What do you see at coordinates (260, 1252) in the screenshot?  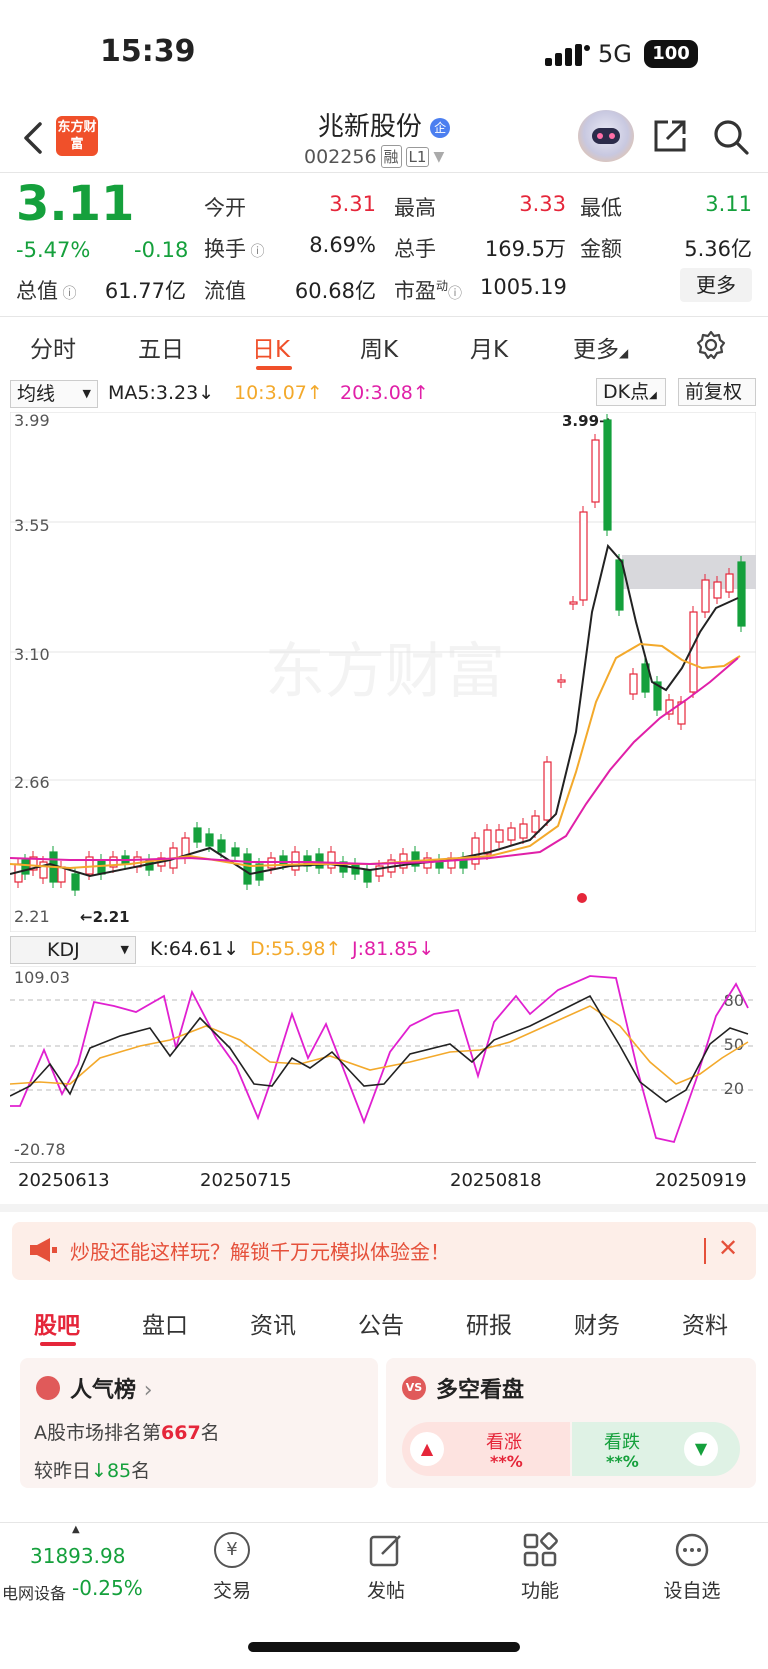 I see `ad-text: 炒股还能这样玩？解锁千万元模拟体验金！` at bounding box center [260, 1252].